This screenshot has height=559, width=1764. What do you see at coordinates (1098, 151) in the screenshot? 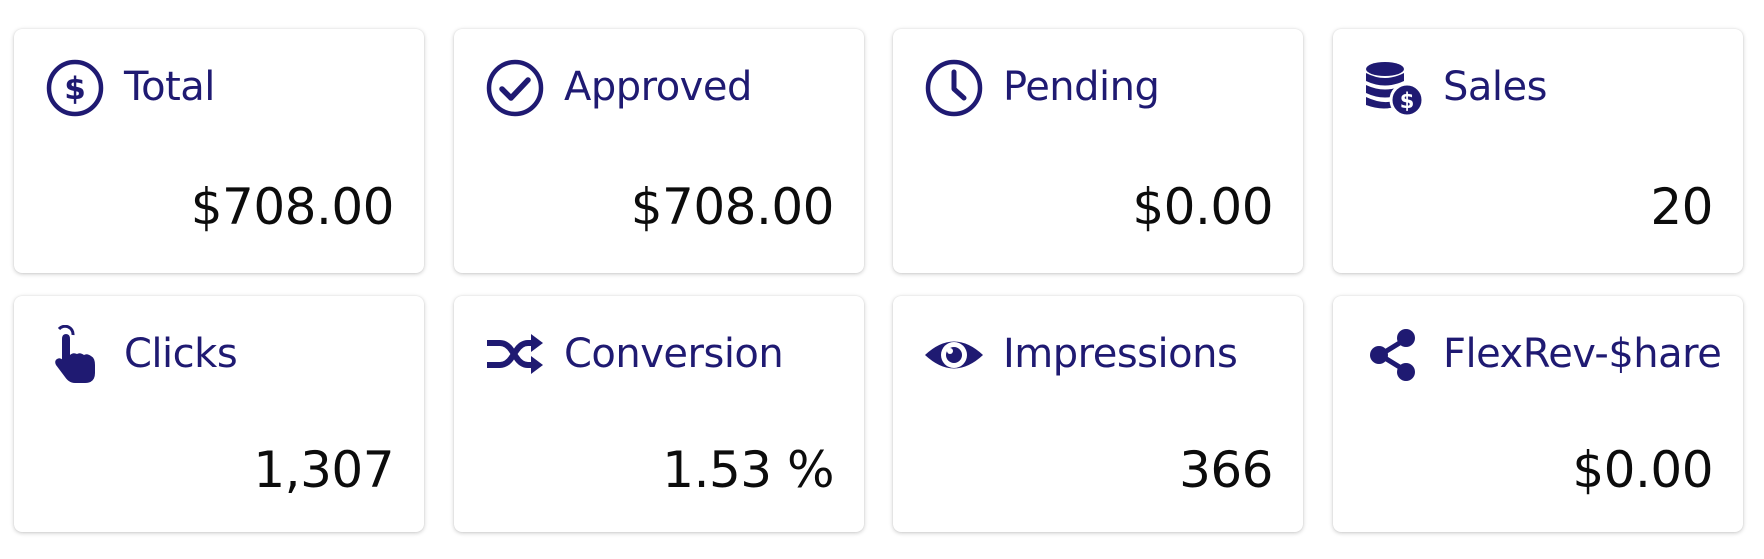
I see `stat-card-pending: Pending $0.00` at bounding box center [1098, 151].